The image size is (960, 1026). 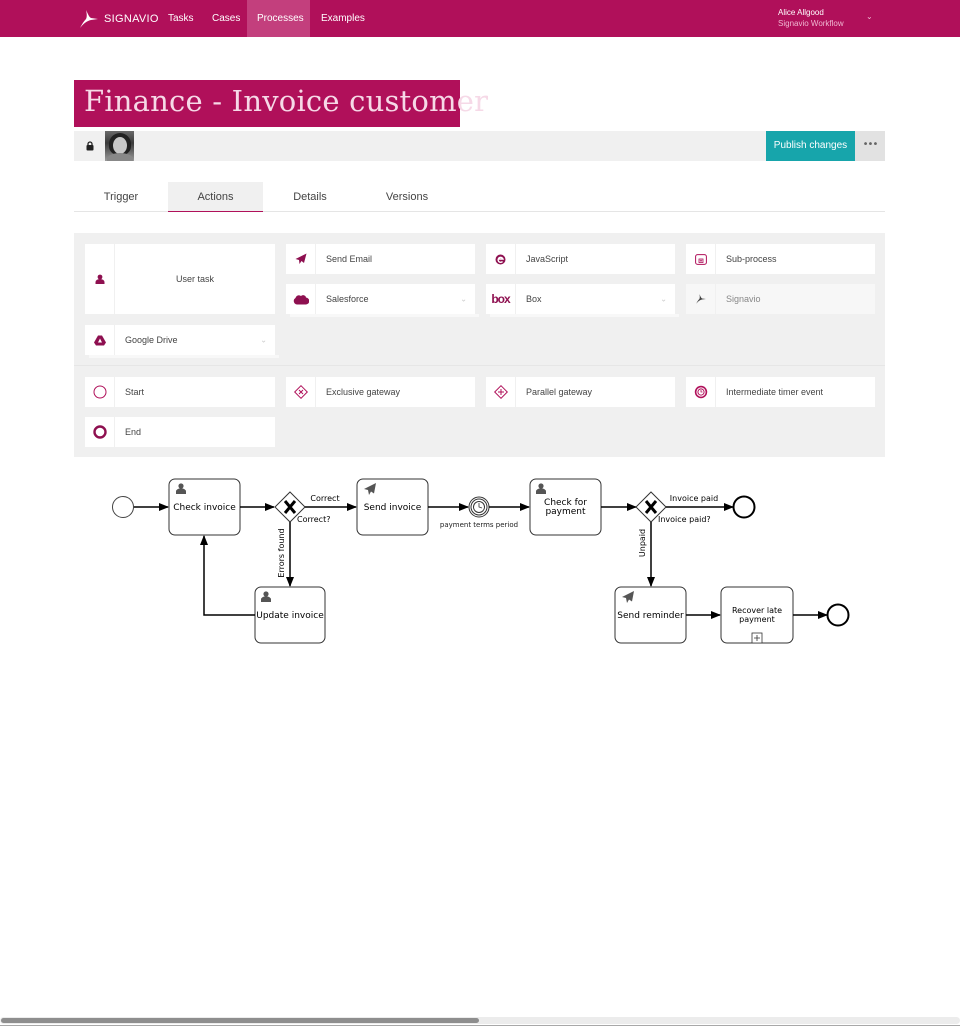 I want to click on palette-label: JavaScript, so click(x=595, y=259).